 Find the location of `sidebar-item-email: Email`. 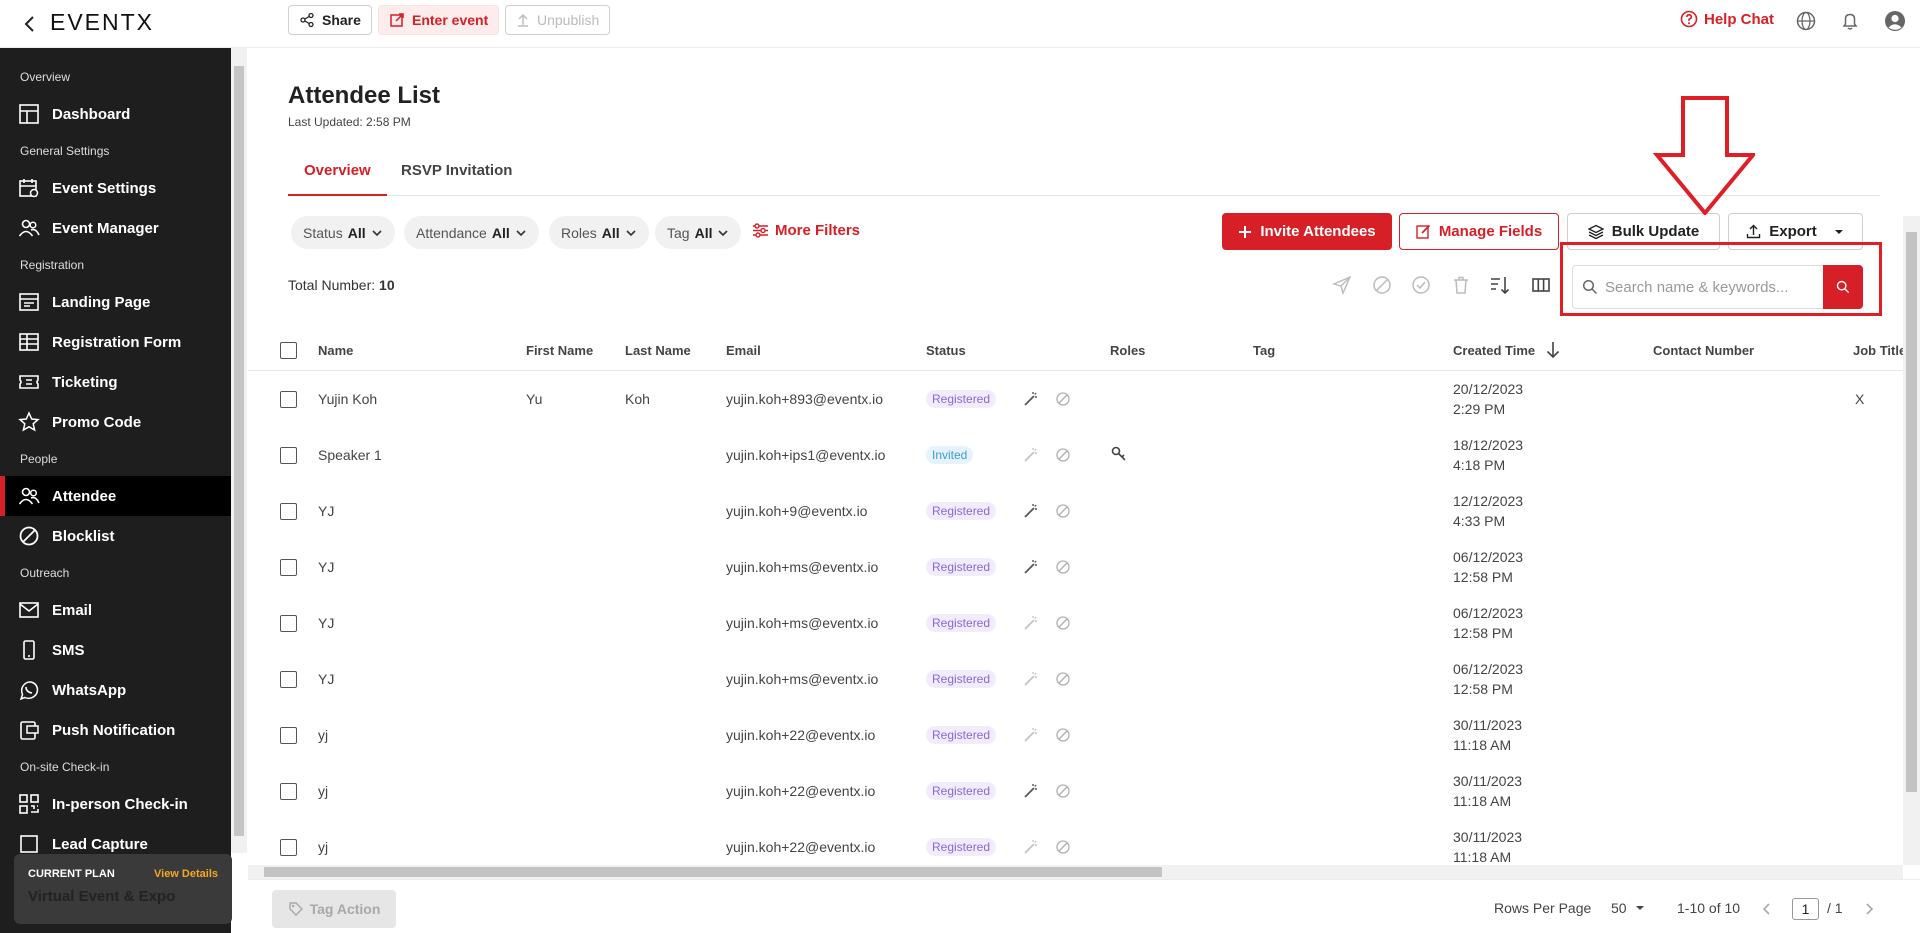

sidebar-item-email: Email is located at coordinates (115, 610).